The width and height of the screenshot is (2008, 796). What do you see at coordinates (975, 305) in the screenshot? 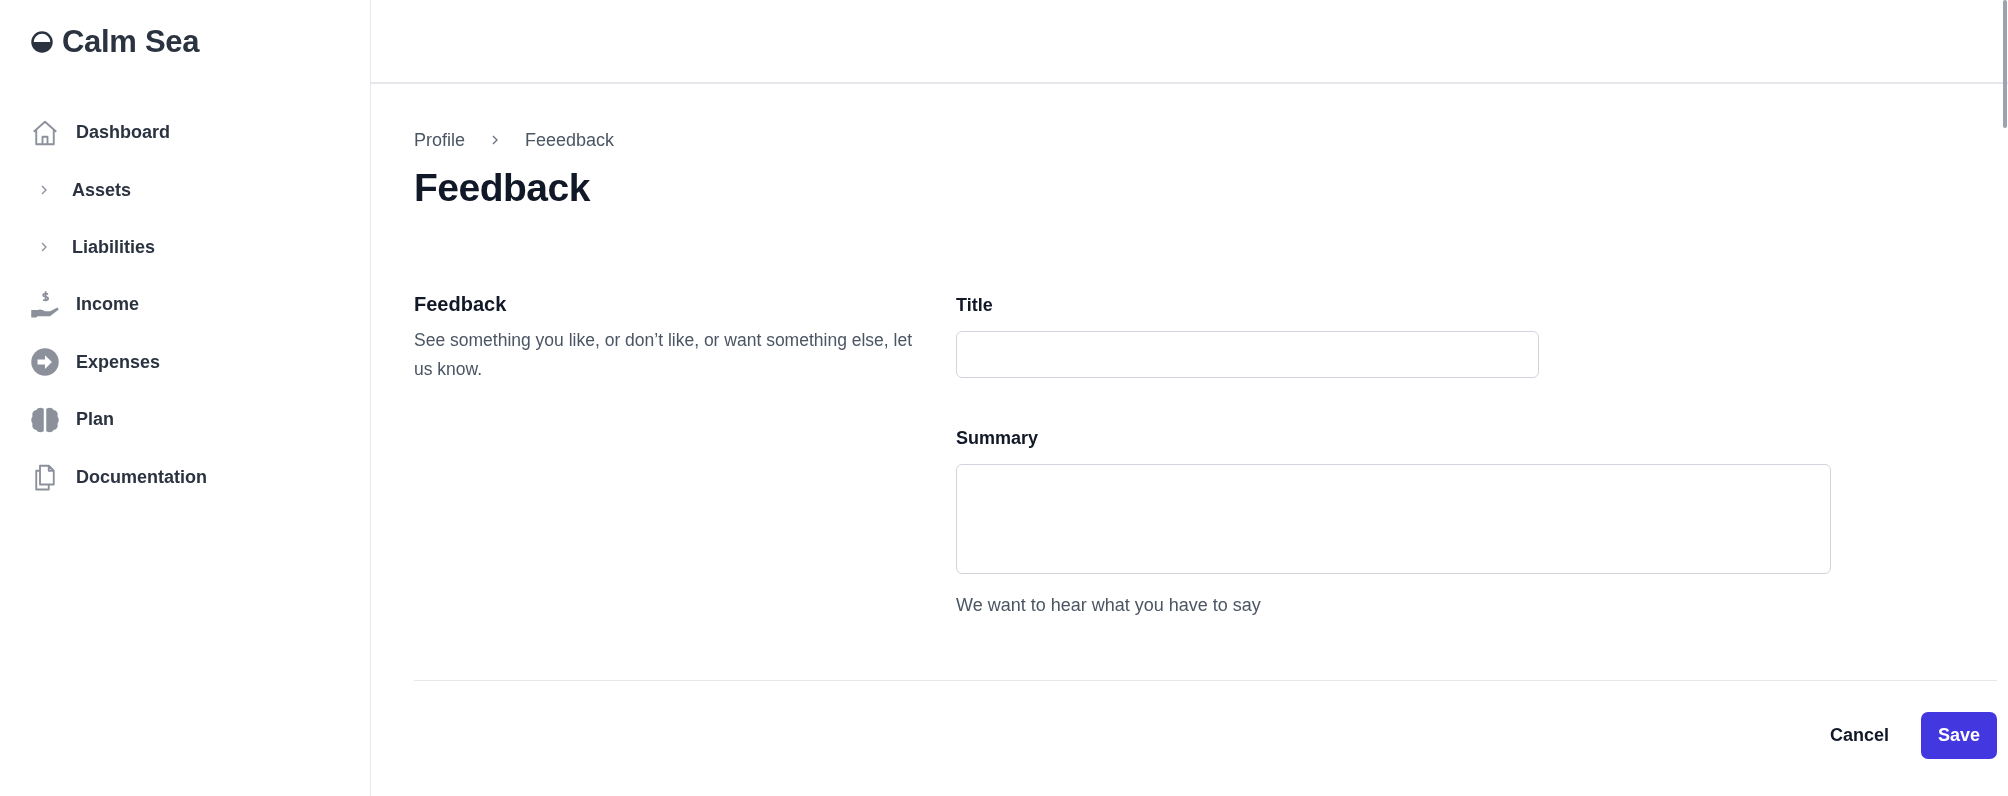
I see `field-label: Title` at bounding box center [975, 305].